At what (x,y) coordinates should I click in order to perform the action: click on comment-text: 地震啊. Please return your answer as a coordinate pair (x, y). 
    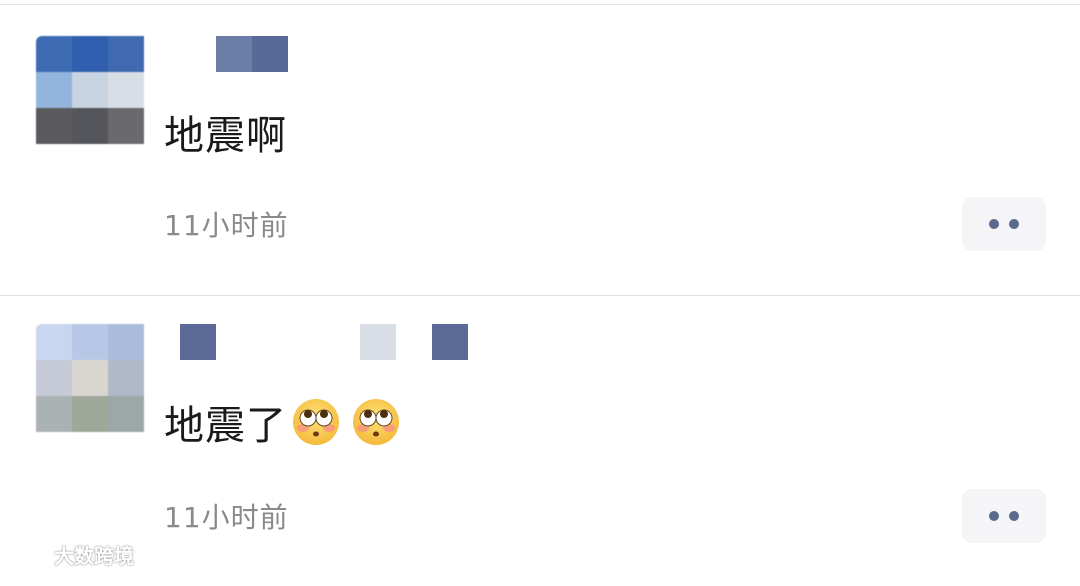
    Looking at the image, I should click on (225, 132).